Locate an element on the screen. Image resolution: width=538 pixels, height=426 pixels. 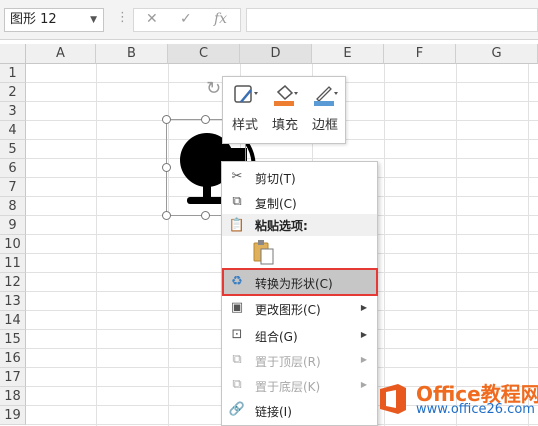
row-header-6: 6 is located at coordinates (13, 168).